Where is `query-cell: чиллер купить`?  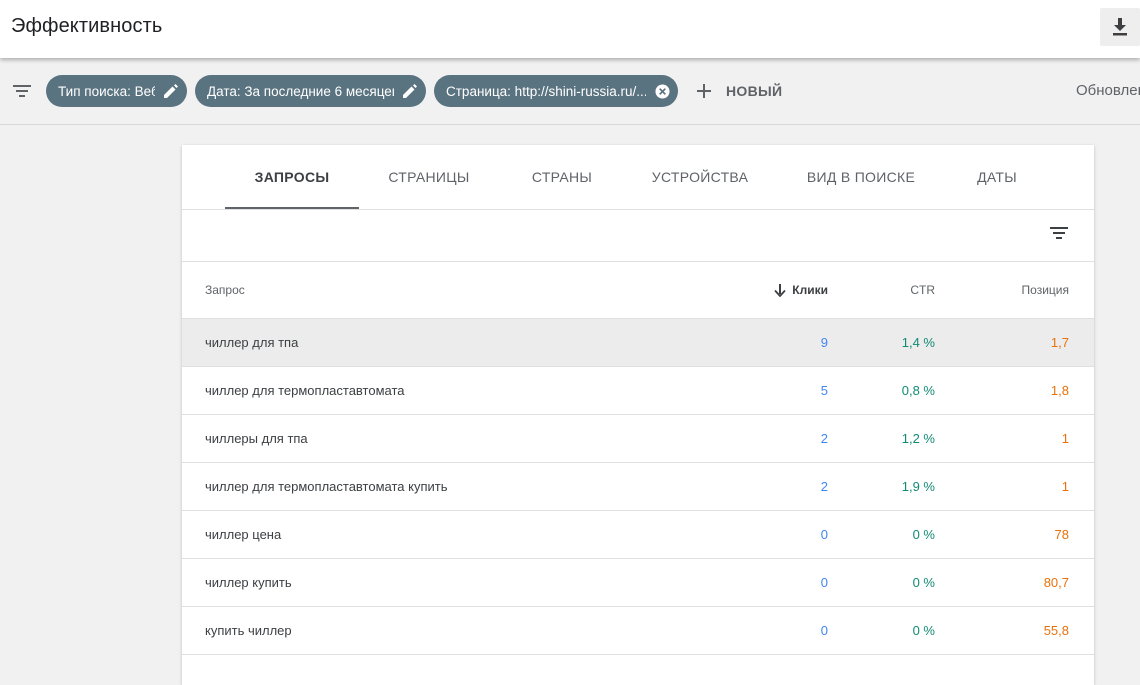
query-cell: чиллер купить is located at coordinates (248, 582).